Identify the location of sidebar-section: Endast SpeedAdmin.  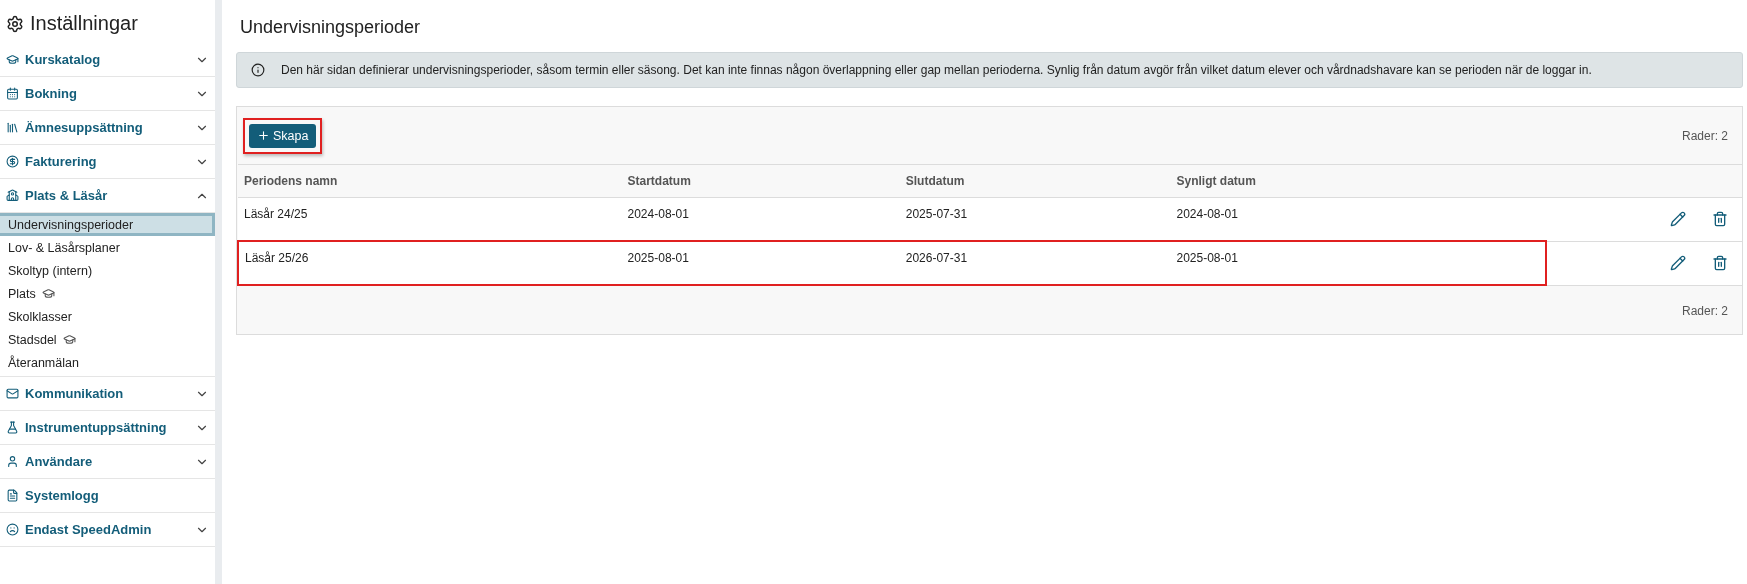
(107, 530).